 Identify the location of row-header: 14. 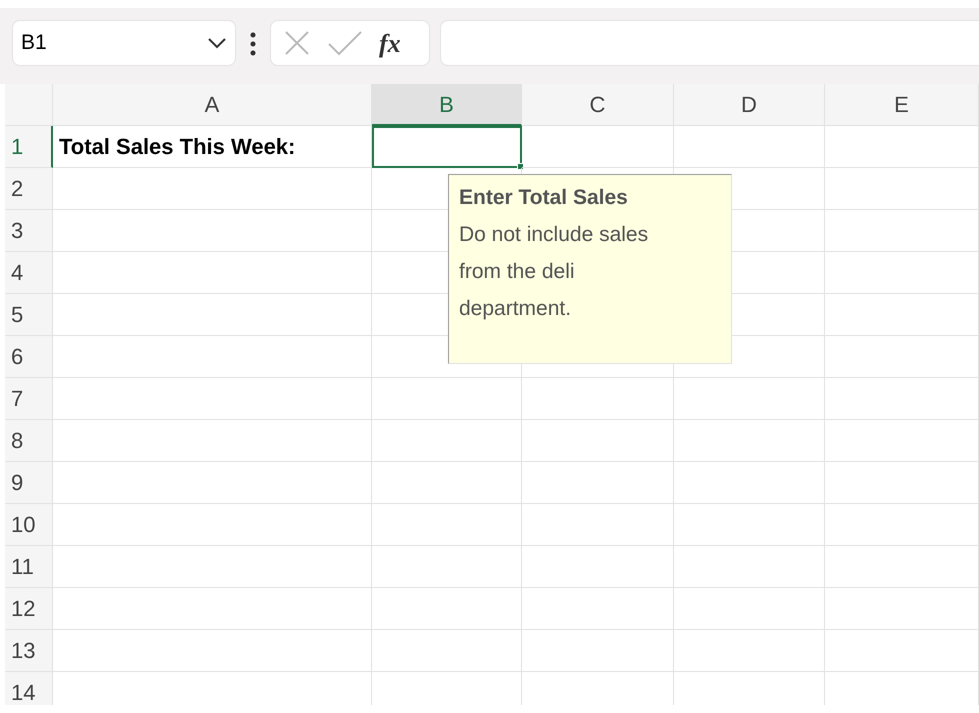
(29, 688).